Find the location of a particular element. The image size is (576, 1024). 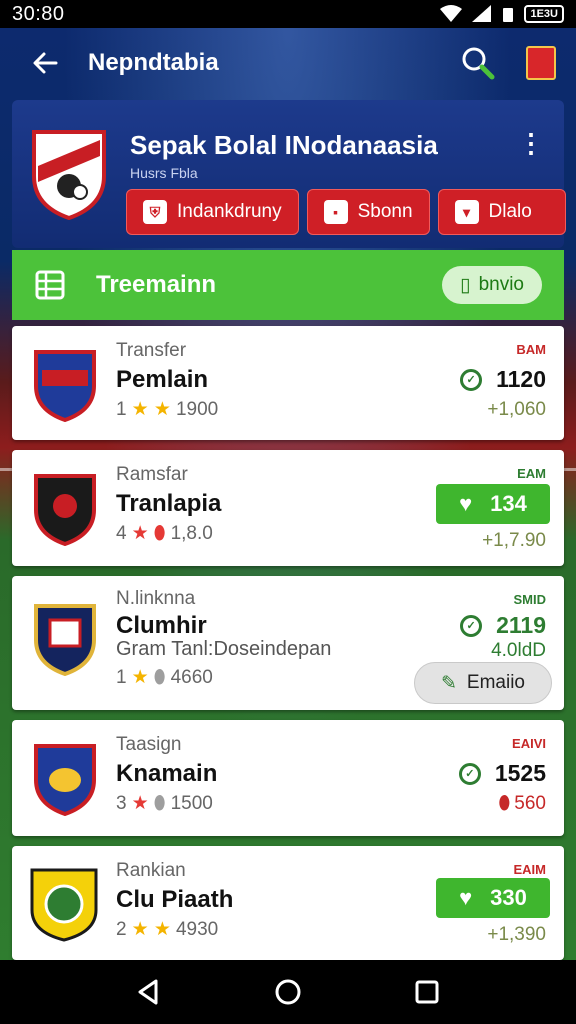

card-rating: 1 ★ ★ 1900 is located at coordinates (167, 409).